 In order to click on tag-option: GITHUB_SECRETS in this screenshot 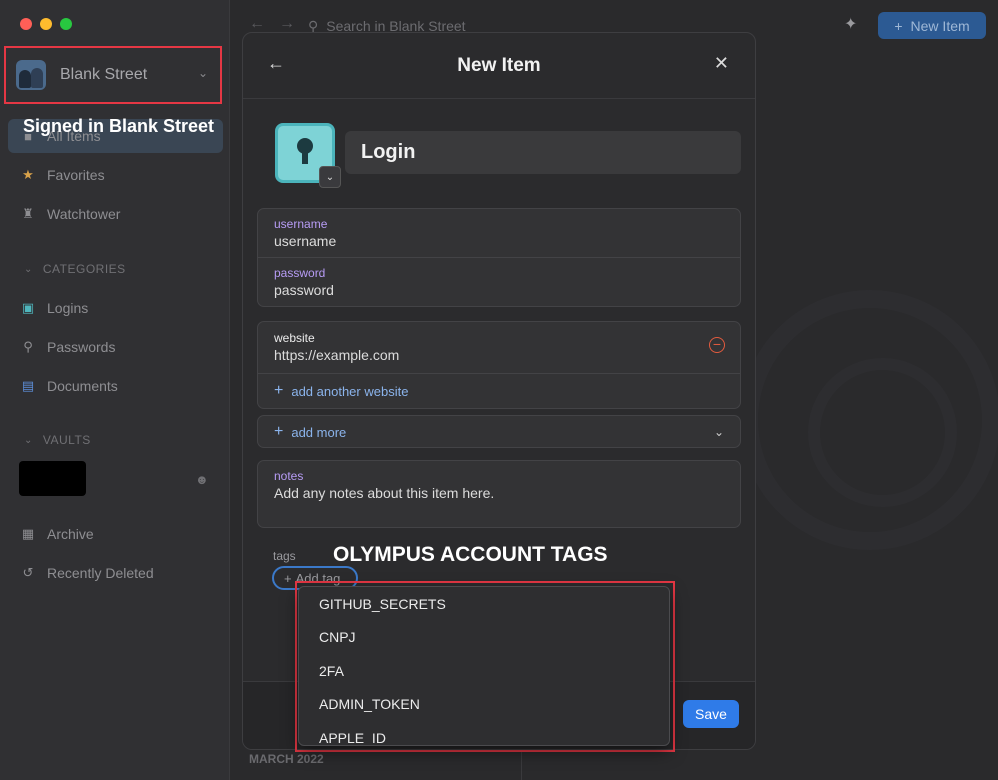, I will do `click(484, 604)`.